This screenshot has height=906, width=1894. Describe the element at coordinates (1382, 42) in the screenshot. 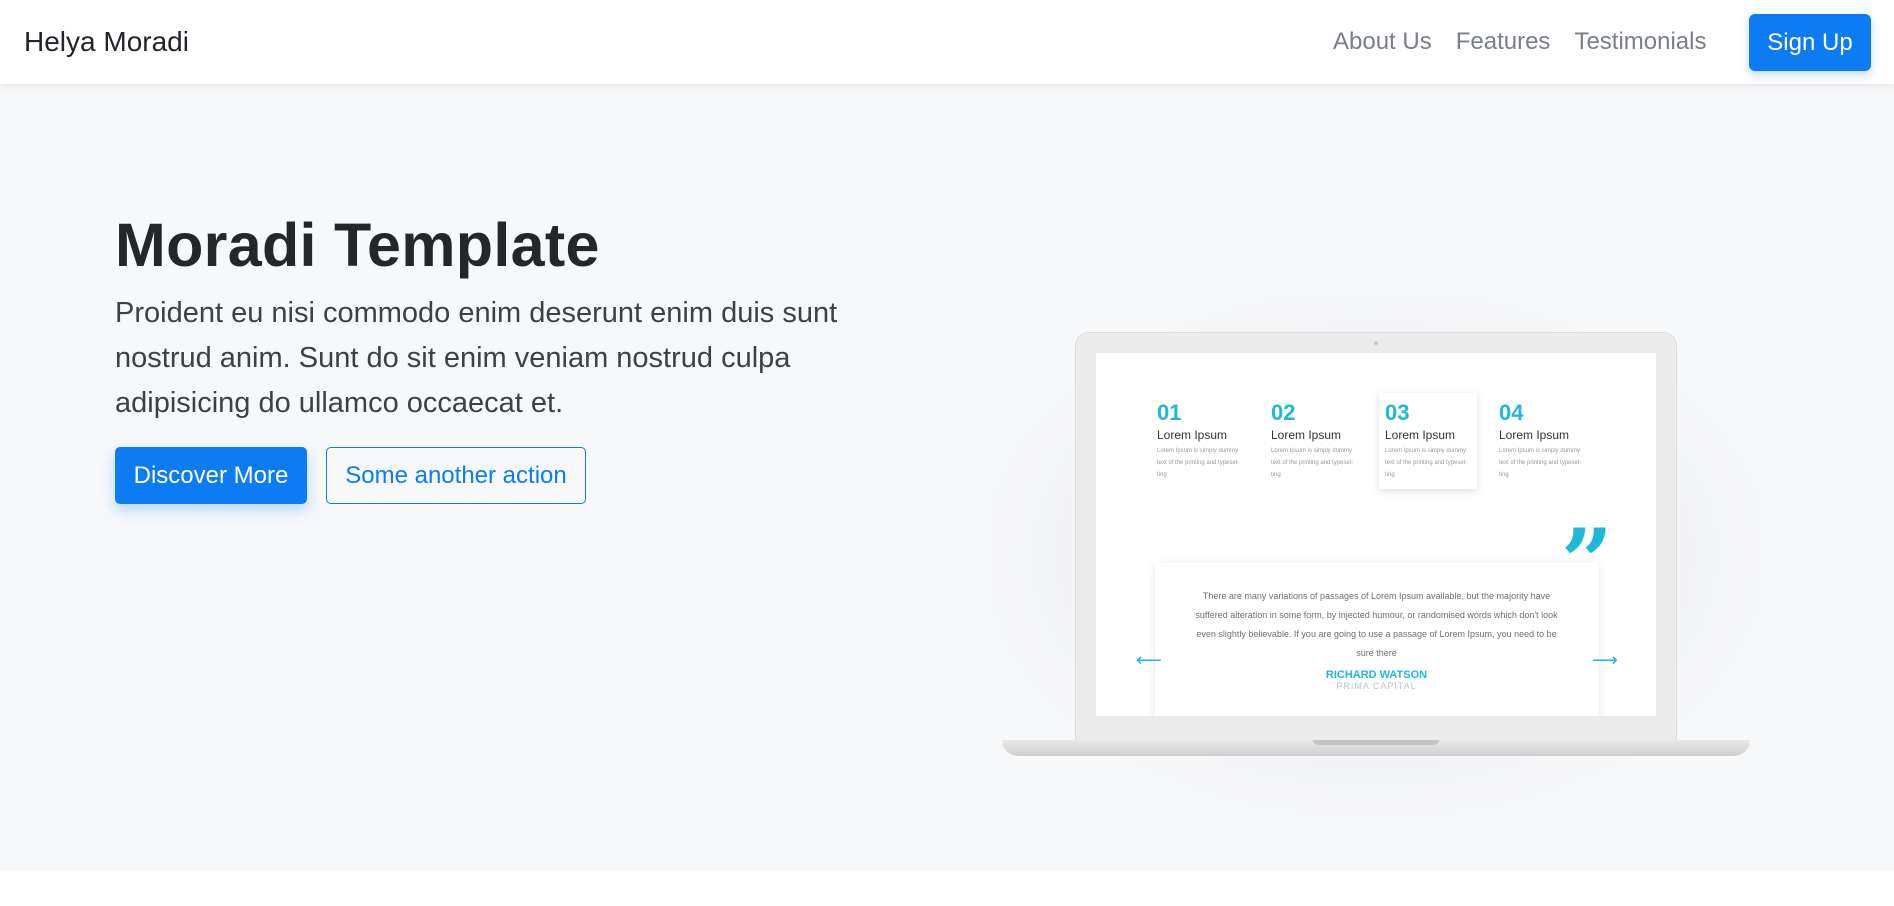

I see `nav-about-us: About Us` at that location.